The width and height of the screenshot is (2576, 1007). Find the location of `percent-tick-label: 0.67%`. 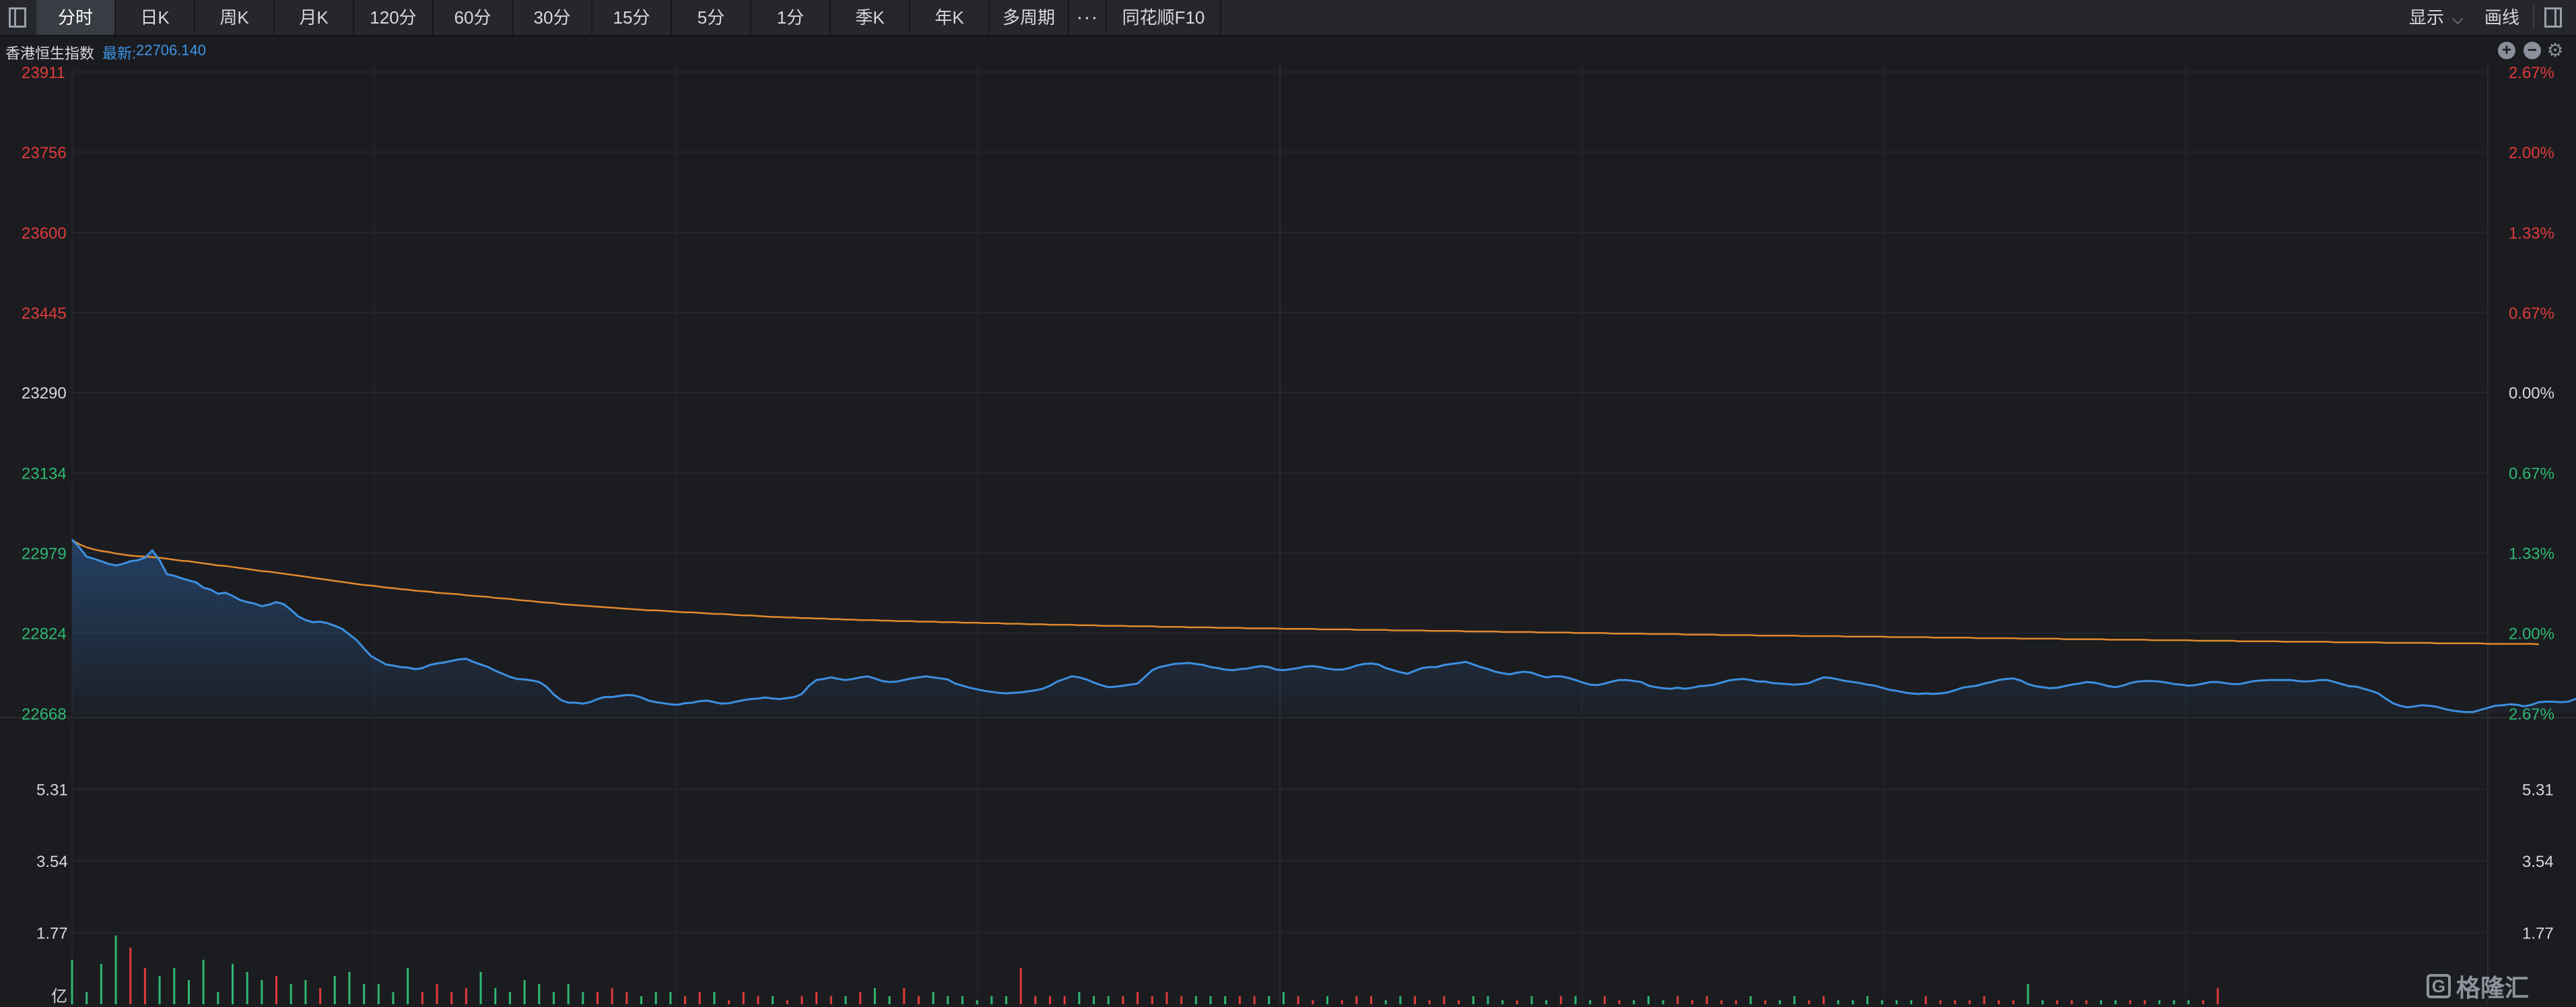

percent-tick-label: 0.67% is located at coordinates (2531, 313).